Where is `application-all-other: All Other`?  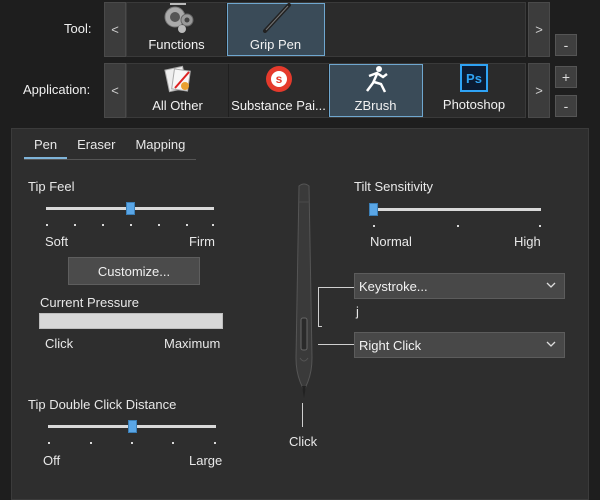 application-all-other: All Other is located at coordinates (178, 90).